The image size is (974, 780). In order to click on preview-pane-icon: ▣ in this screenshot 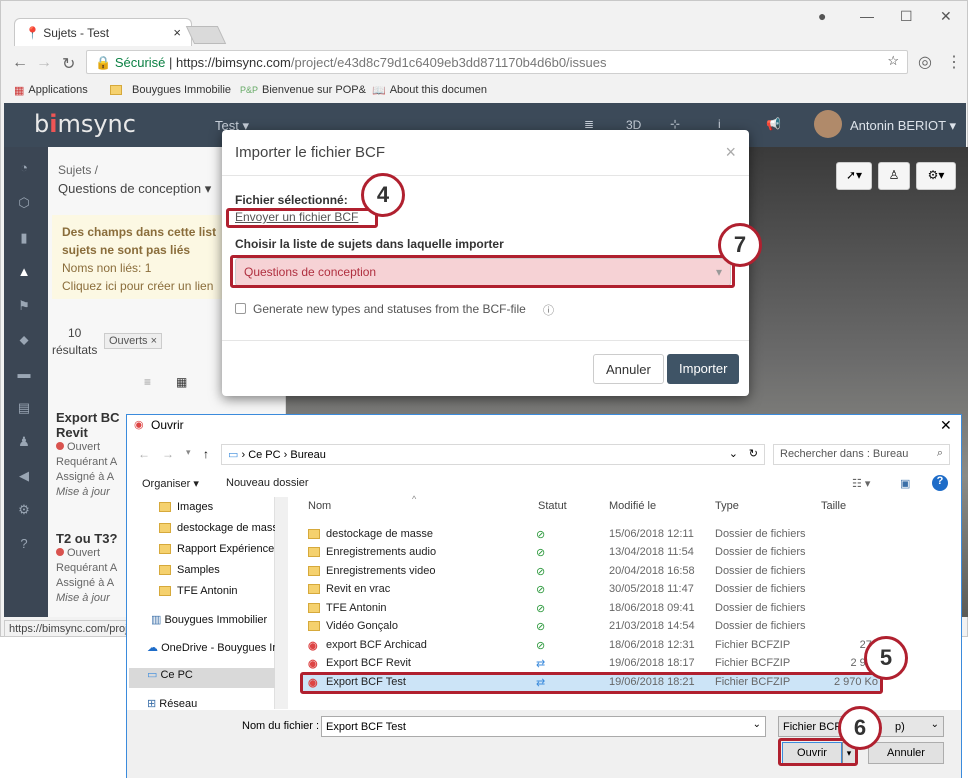, I will do `click(905, 483)`.